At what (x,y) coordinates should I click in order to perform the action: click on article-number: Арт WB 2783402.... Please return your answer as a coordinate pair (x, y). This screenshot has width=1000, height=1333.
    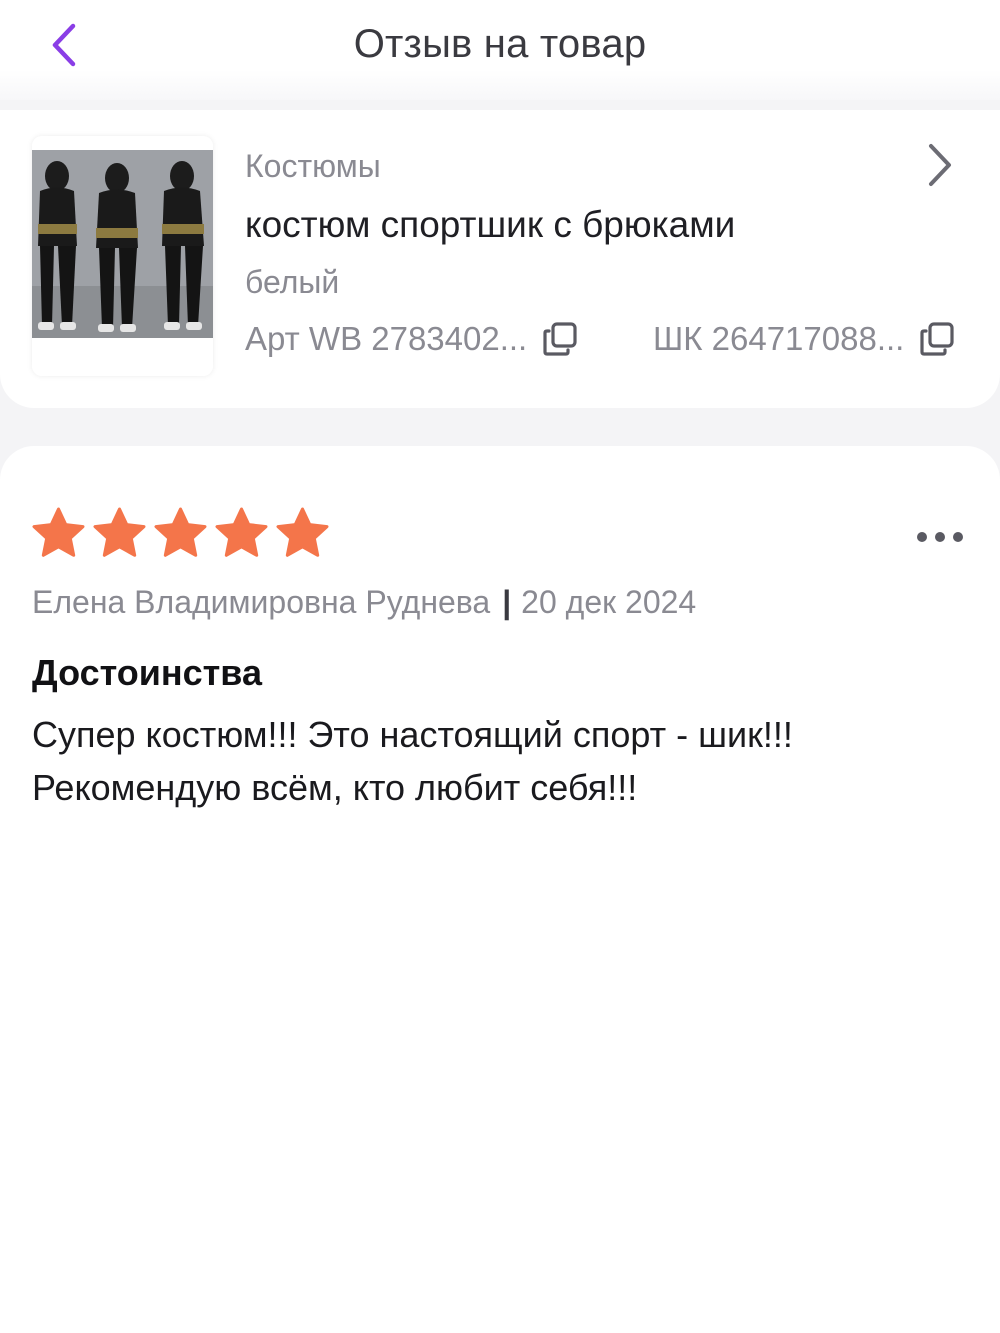
    Looking at the image, I should click on (386, 338).